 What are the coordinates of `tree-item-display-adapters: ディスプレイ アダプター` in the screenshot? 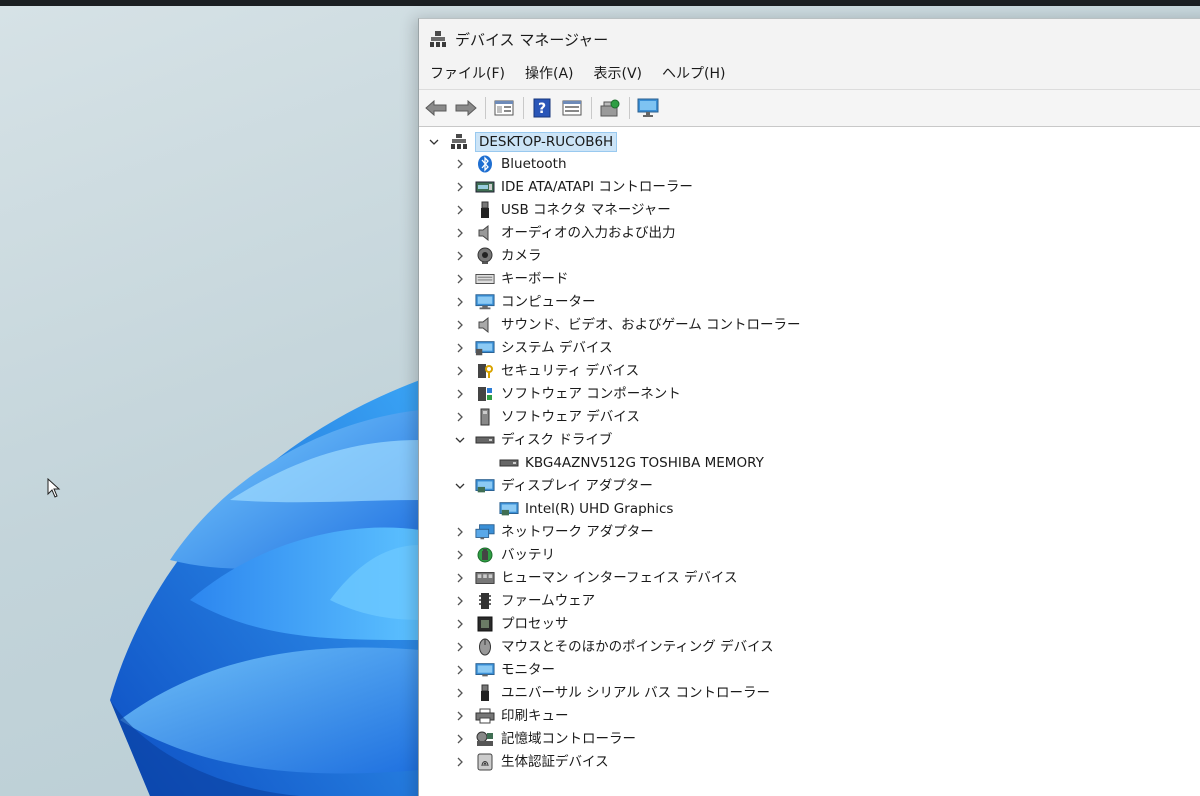 It's located at (553, 486).